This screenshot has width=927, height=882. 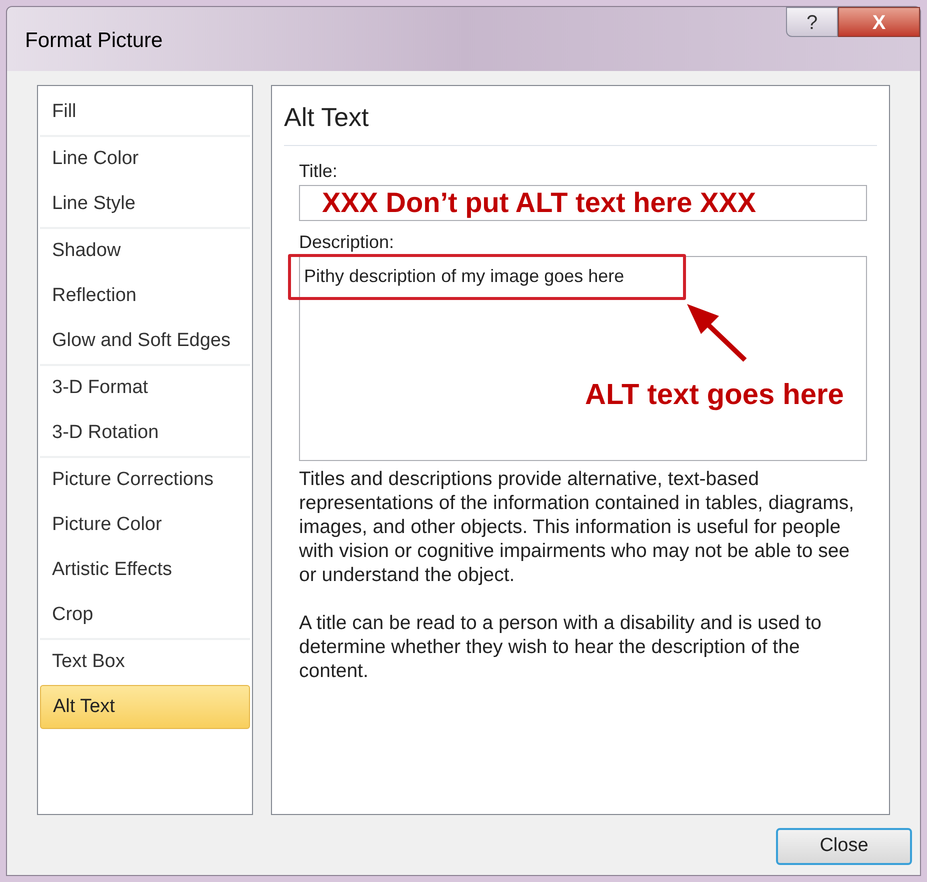 I want to click on window-title: Format Picture, so click(x=94, y=41).